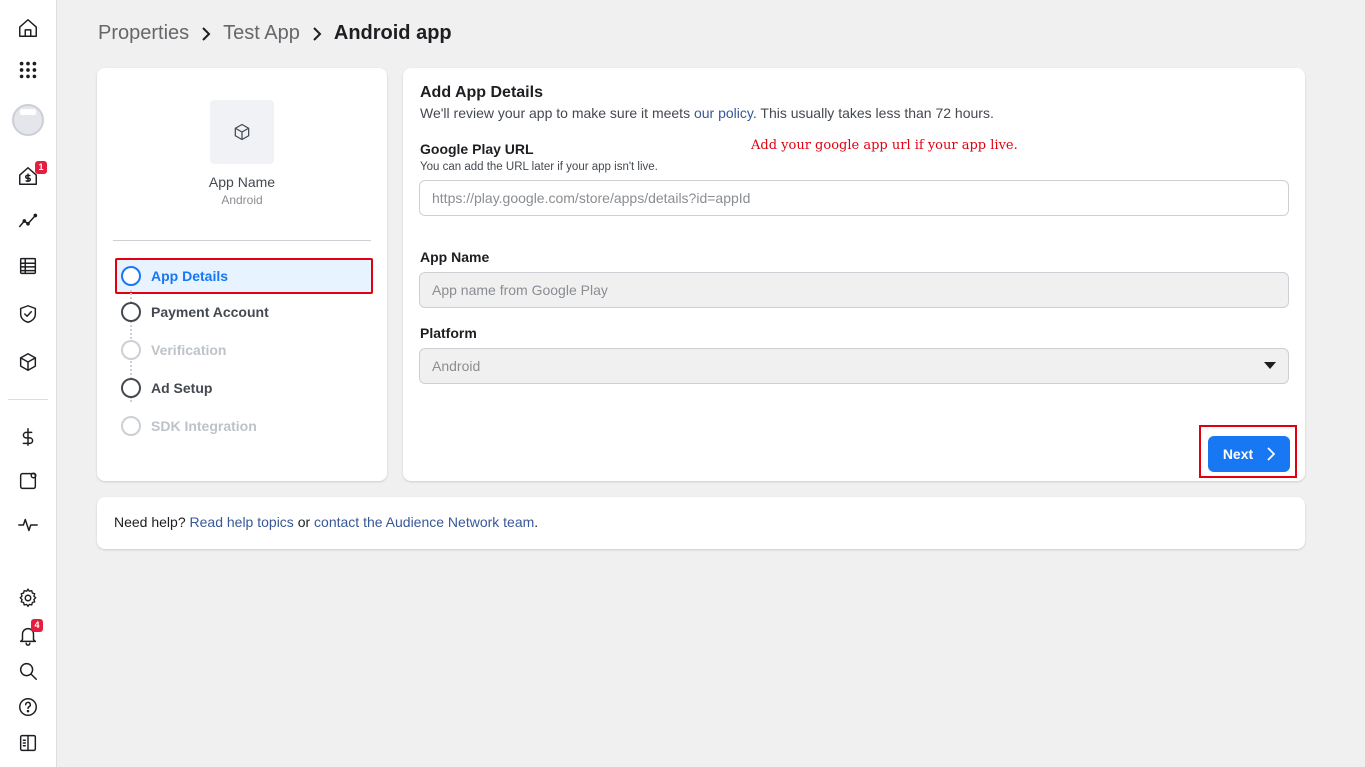 The width and height of the screenshot is (1365, 767). I want to click on step-sdk-integration: SDK Integration, so click(244, 426).